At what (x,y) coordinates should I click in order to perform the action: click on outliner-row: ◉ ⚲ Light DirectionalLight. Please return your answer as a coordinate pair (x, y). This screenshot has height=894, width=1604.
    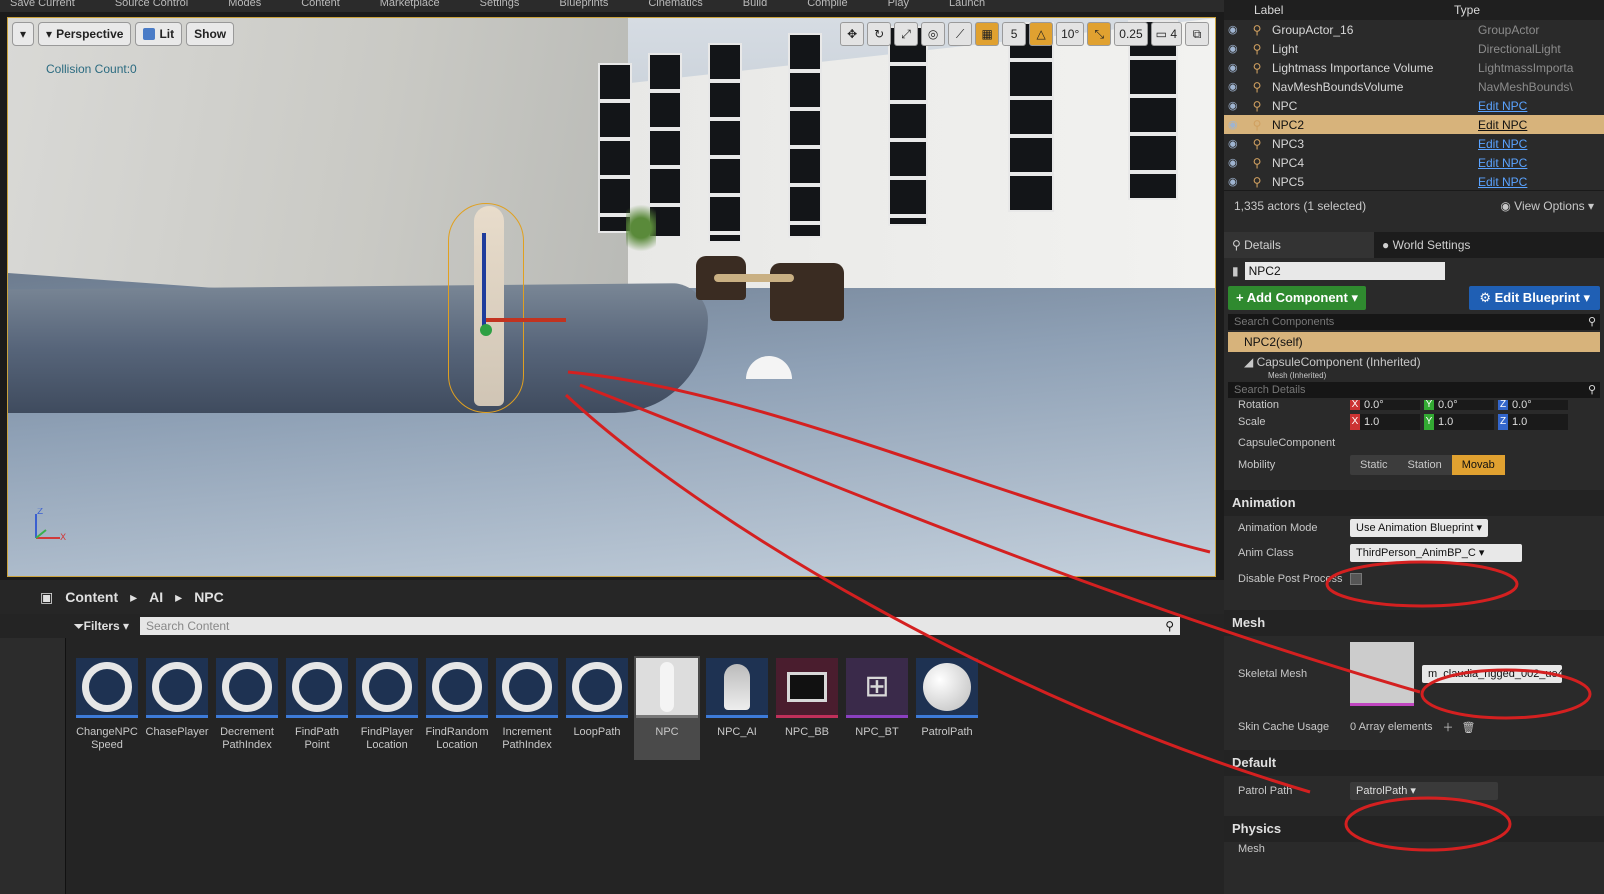
    Looking at the image, I should click on (1414, 48).